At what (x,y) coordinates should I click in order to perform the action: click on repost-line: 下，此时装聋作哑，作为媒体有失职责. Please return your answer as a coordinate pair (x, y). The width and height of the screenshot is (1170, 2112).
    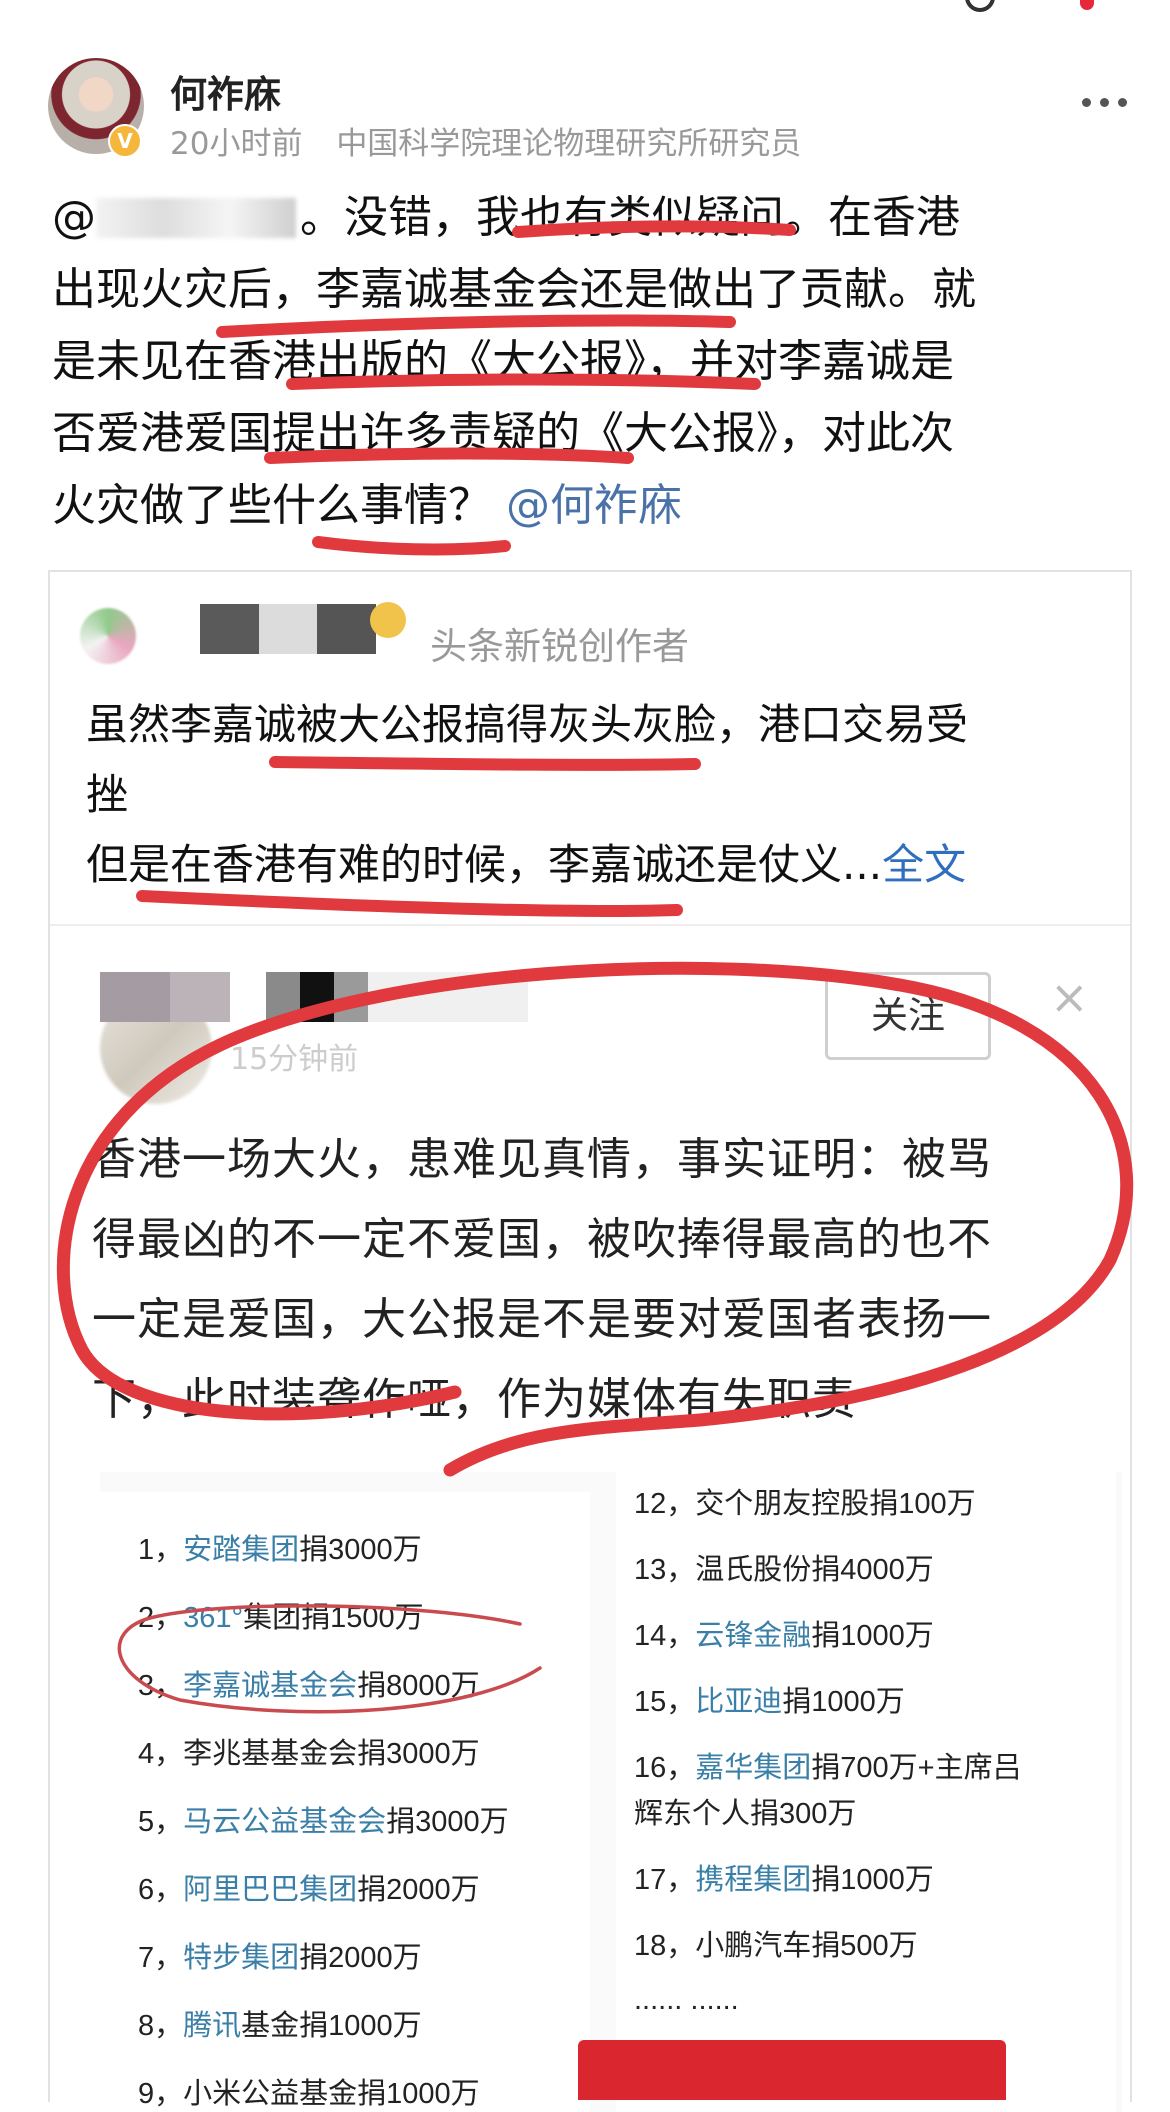
    Looking at the image, I should click on (474, 1399).